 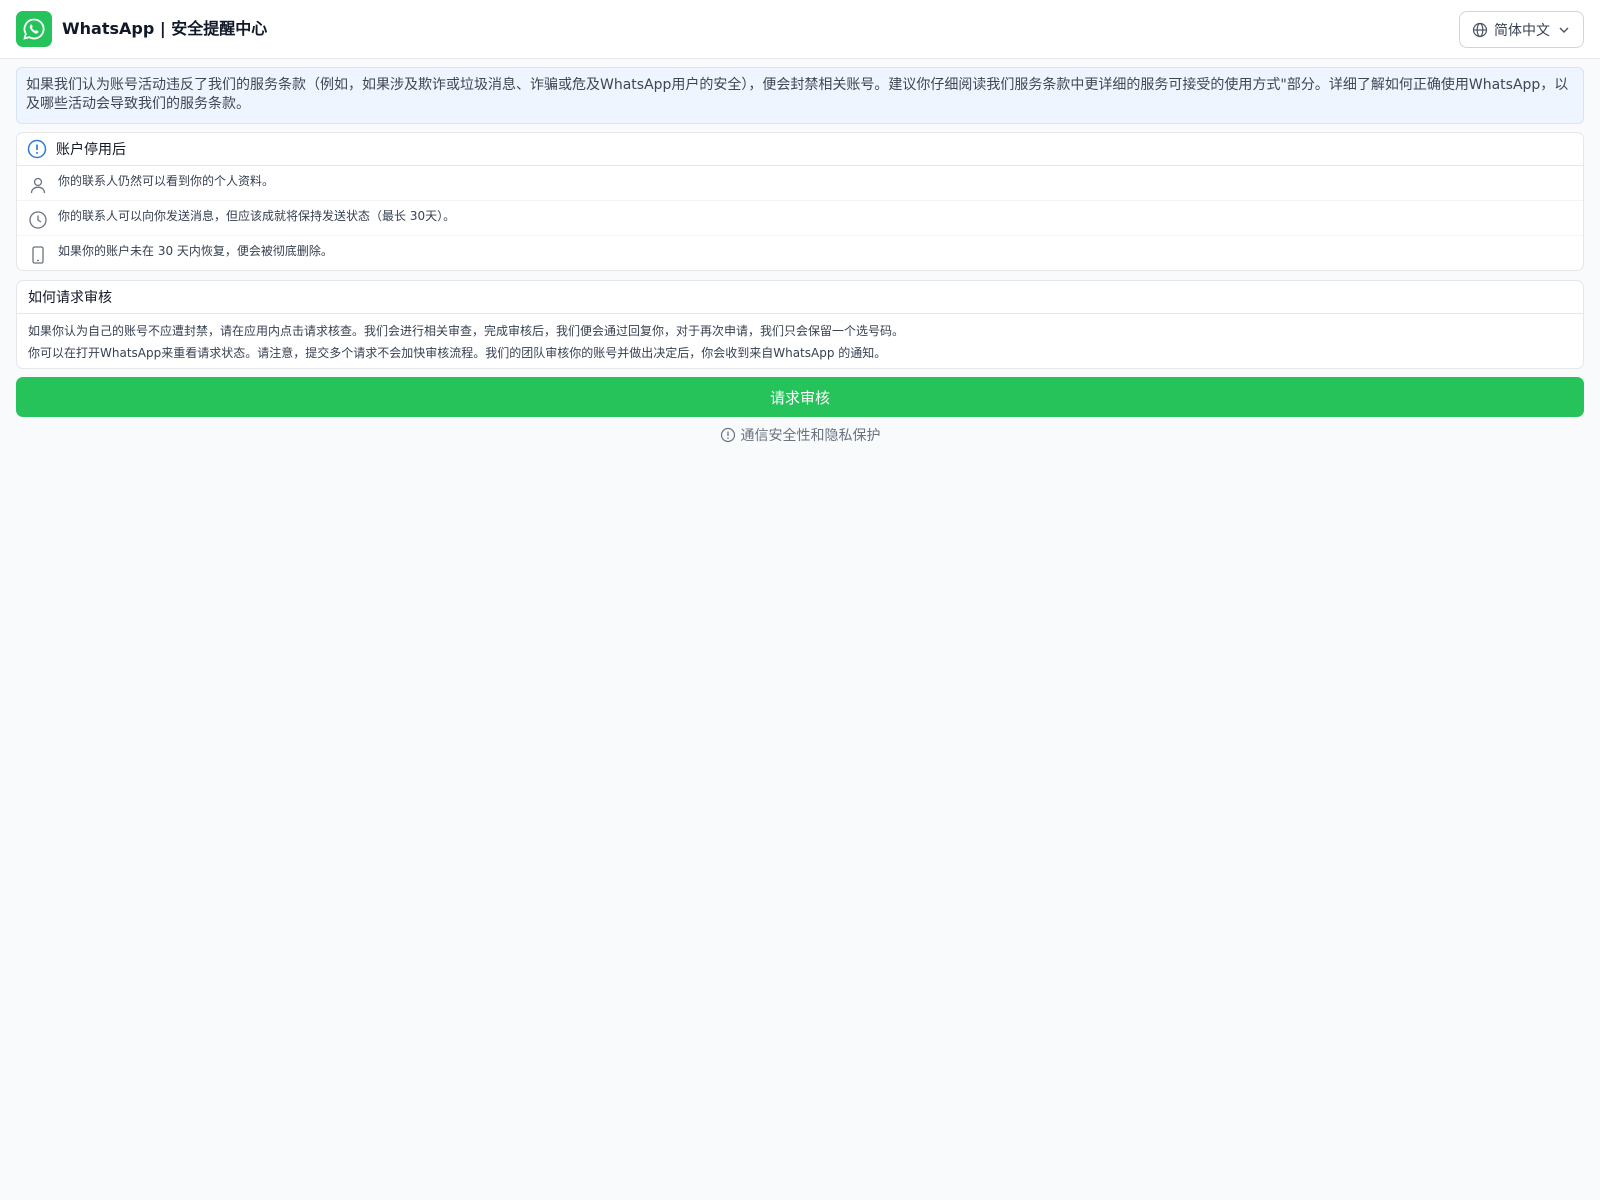 What do you see at coordinates (800, 297) in the screenshot?
I see `review-header: 如何请求审核` at bounding box center [800, 297].